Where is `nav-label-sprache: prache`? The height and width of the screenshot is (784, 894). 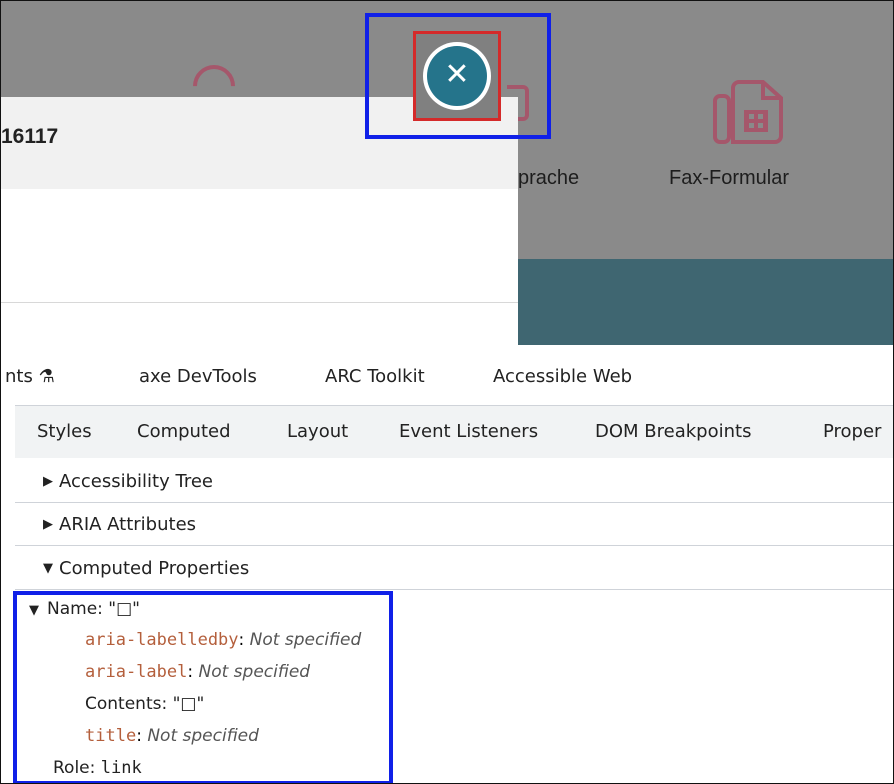
nav-label-sprache: prache is located at coordinates (548, 178).